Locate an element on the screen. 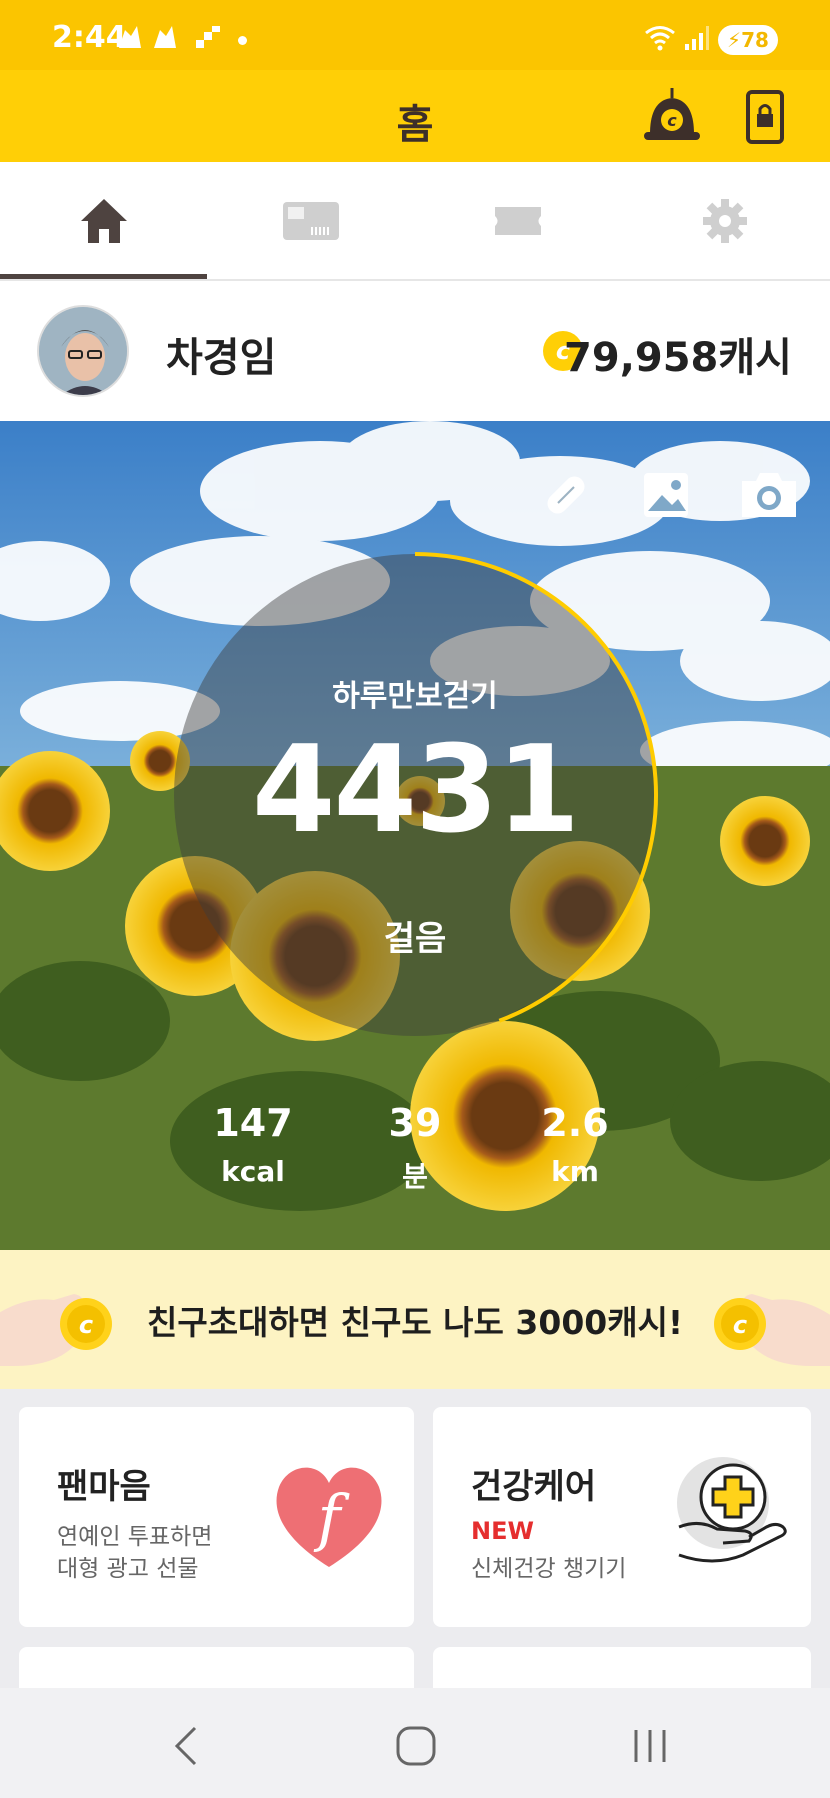  health-care-hand-icon is located at coordinates (732, 1510).